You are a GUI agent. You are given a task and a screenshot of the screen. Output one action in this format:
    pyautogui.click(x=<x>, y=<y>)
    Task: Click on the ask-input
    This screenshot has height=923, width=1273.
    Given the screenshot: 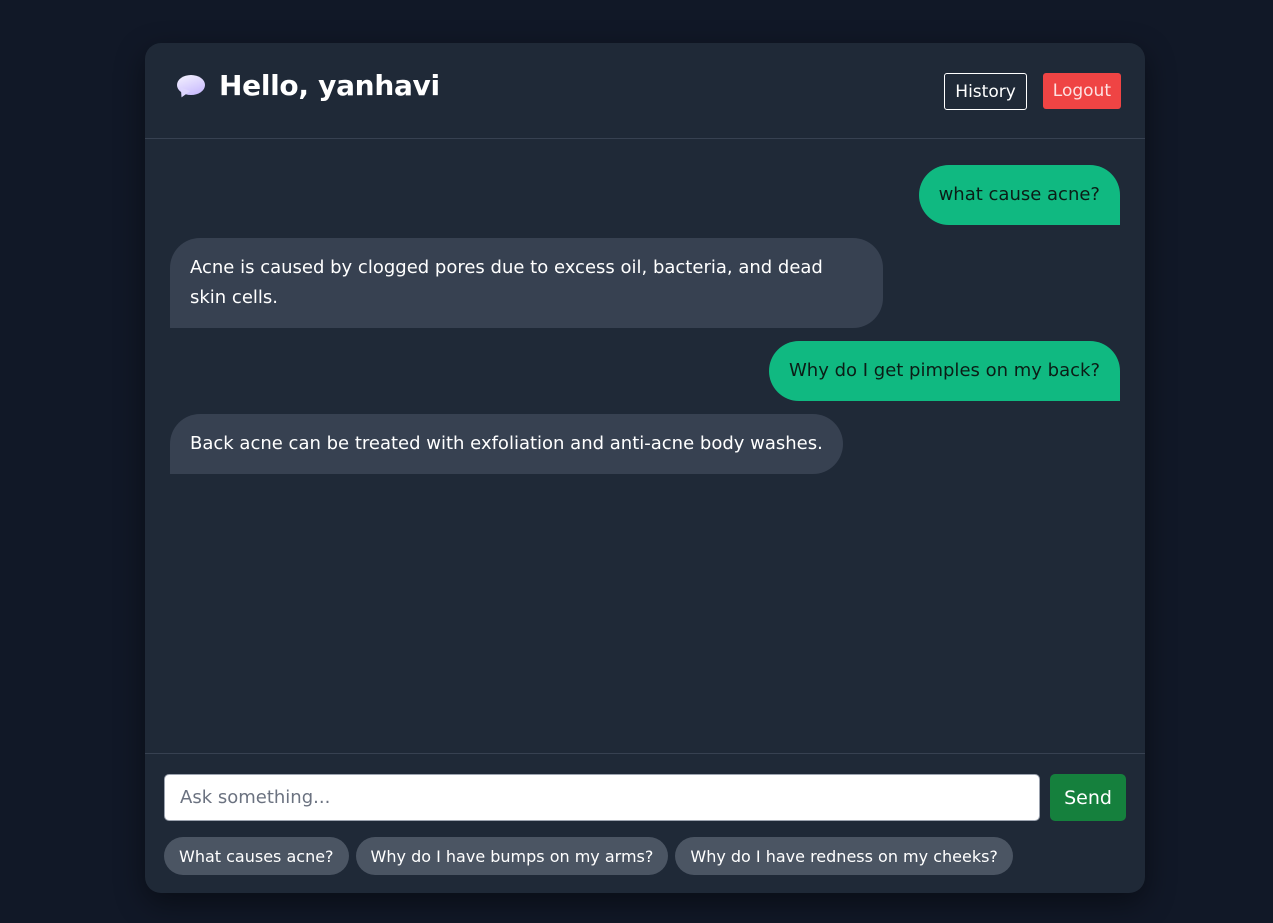 What is the action you would take?
    pyautogui.click(x=602, y=797)
    